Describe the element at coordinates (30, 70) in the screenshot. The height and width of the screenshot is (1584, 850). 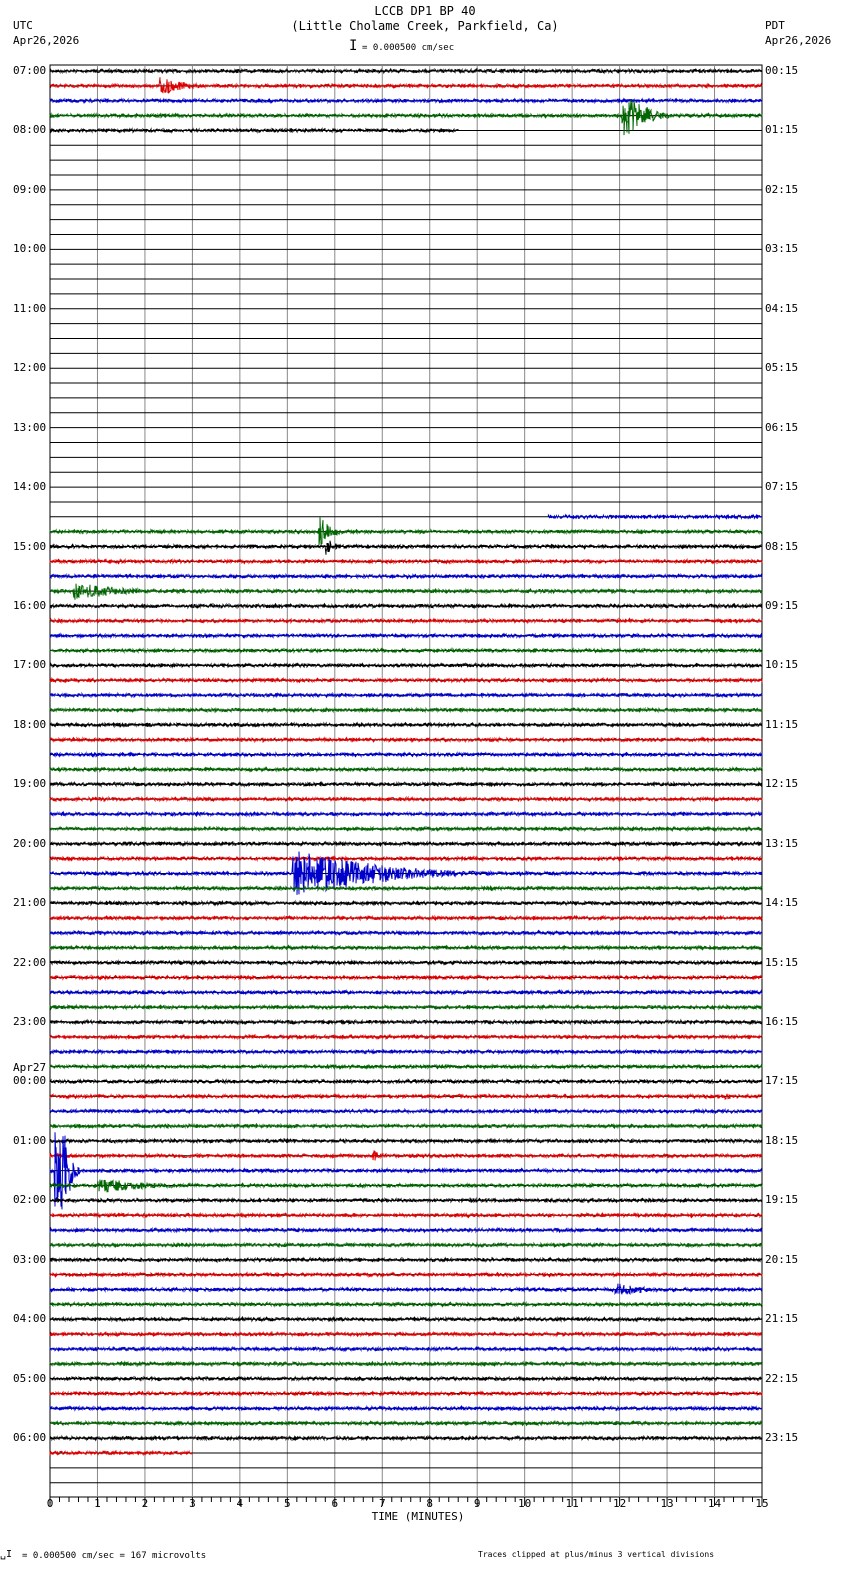
I see `left-time-label: 07:00` at that location.